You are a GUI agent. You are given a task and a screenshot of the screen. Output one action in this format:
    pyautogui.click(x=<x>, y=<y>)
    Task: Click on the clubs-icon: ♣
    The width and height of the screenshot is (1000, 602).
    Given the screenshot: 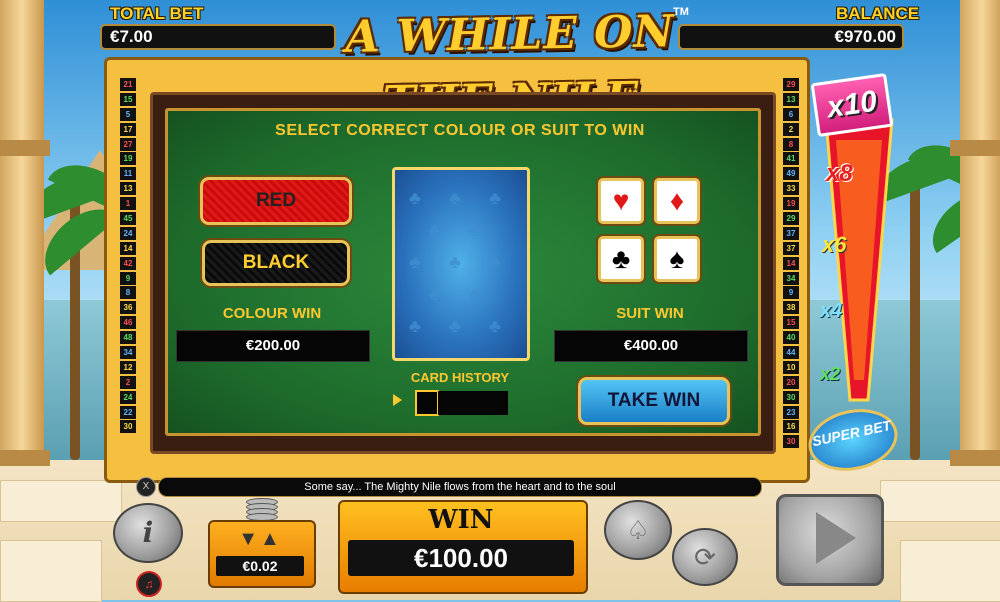 What is the action you would take?
    pyautogui.click(x=621, y=258)
    